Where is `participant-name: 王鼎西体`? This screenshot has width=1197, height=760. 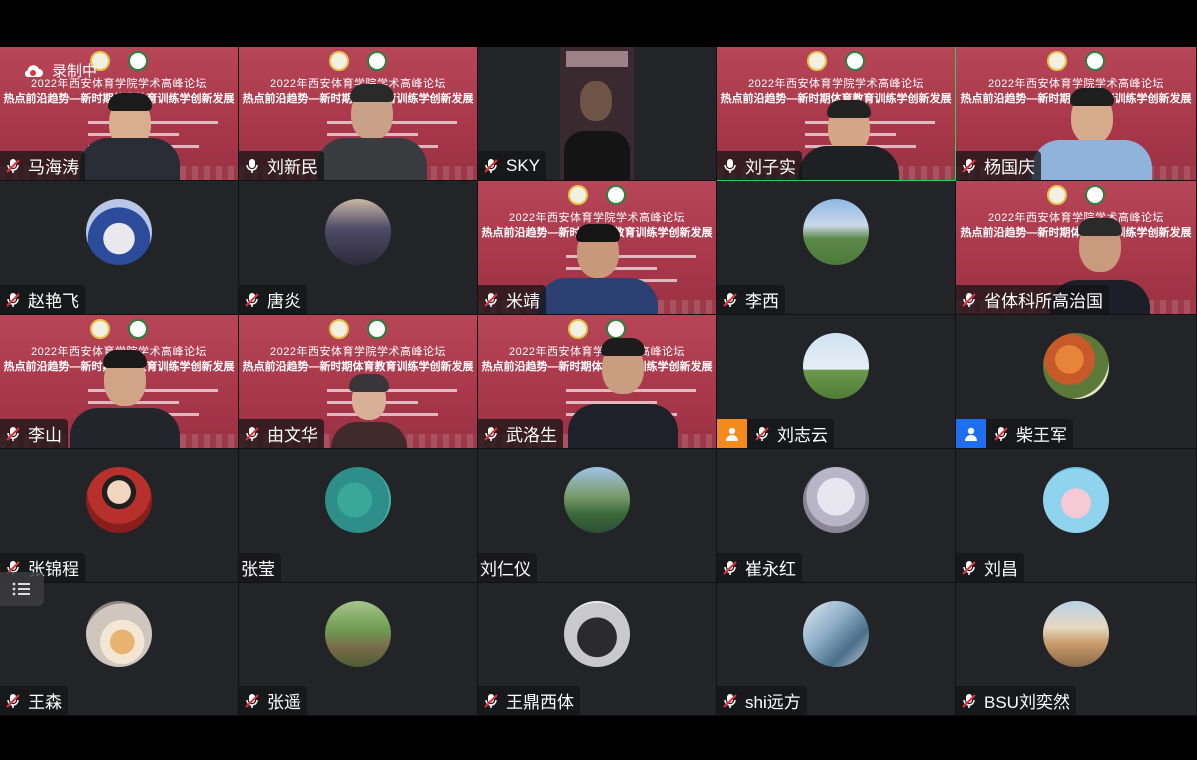 participant-name: 王鼎西体 is located at coordinates (540, 702).